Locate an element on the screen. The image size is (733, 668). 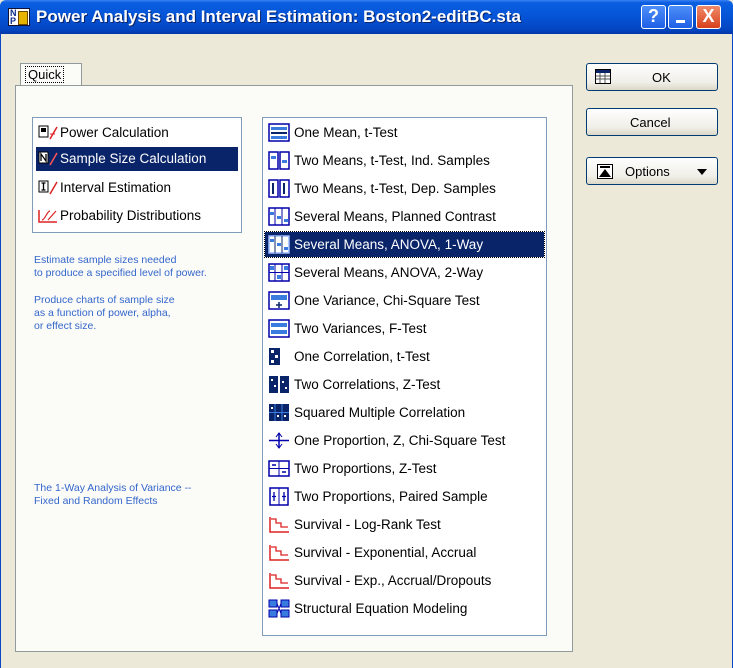
list-item-sample-size-calculation: Sample Size Calculation is located at coordinates (137, 159).